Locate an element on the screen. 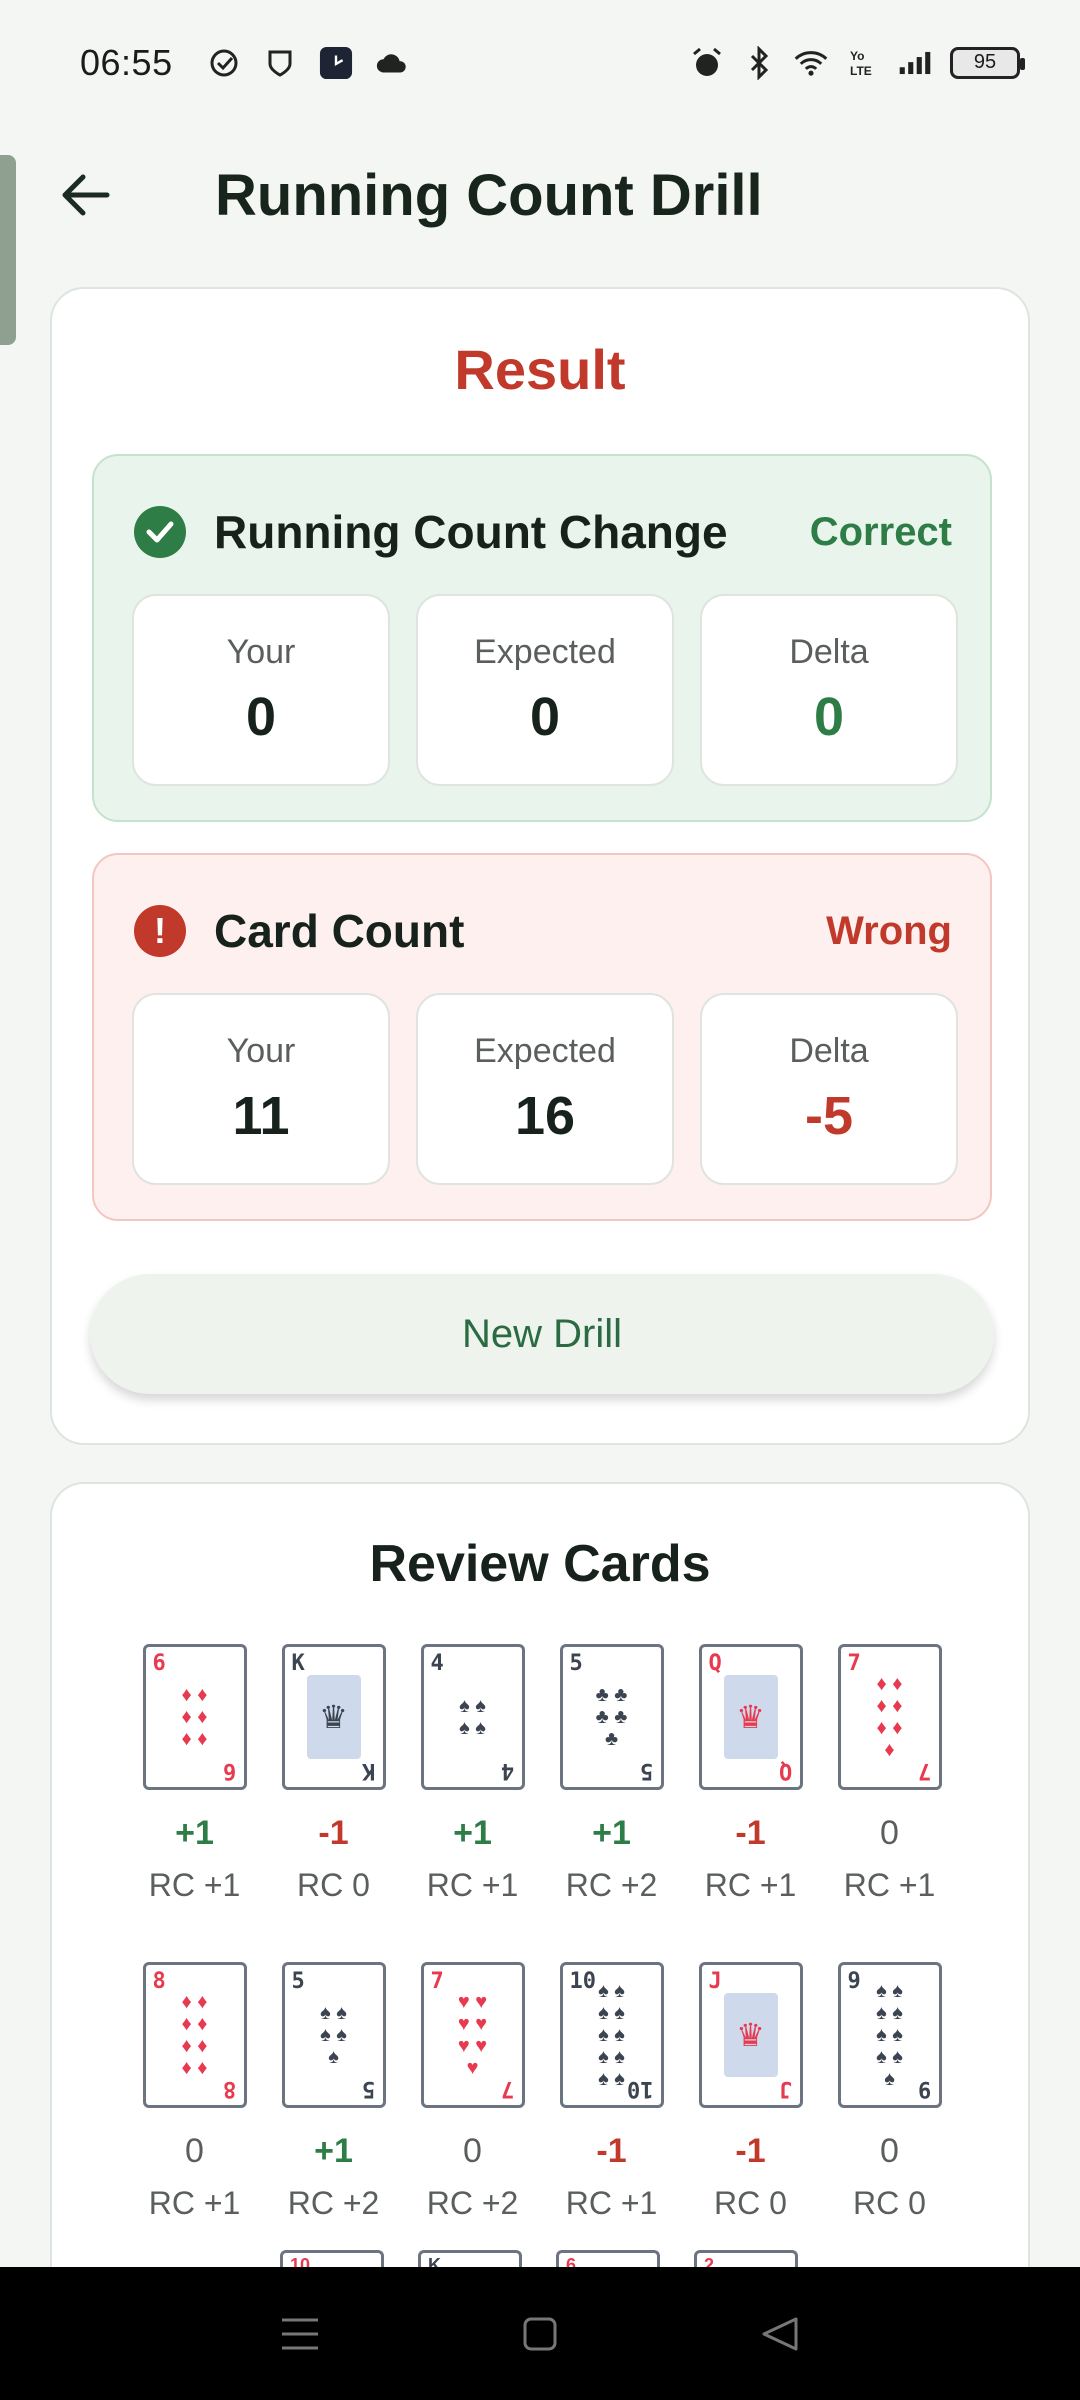 This screenshot has width=1080, height=2400. suit-pips: ♠ ♠ ♠ ♠ is located at coordinates (472, 1717).